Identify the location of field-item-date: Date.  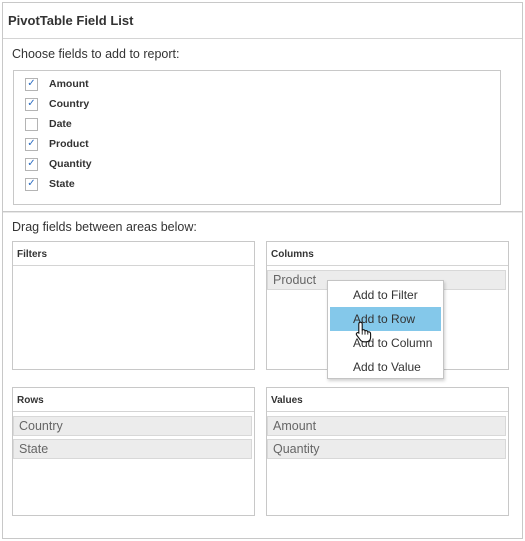
(48, 124).